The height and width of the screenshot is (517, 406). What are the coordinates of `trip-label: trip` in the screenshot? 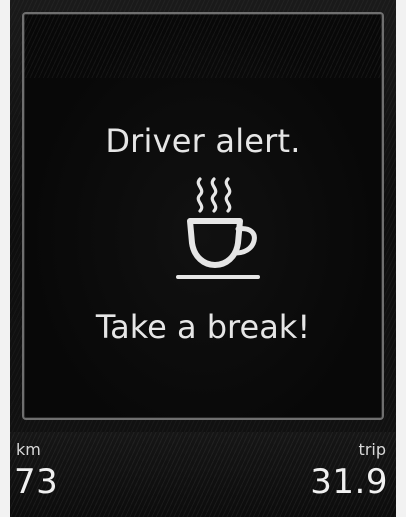 It's located at (372, 449).